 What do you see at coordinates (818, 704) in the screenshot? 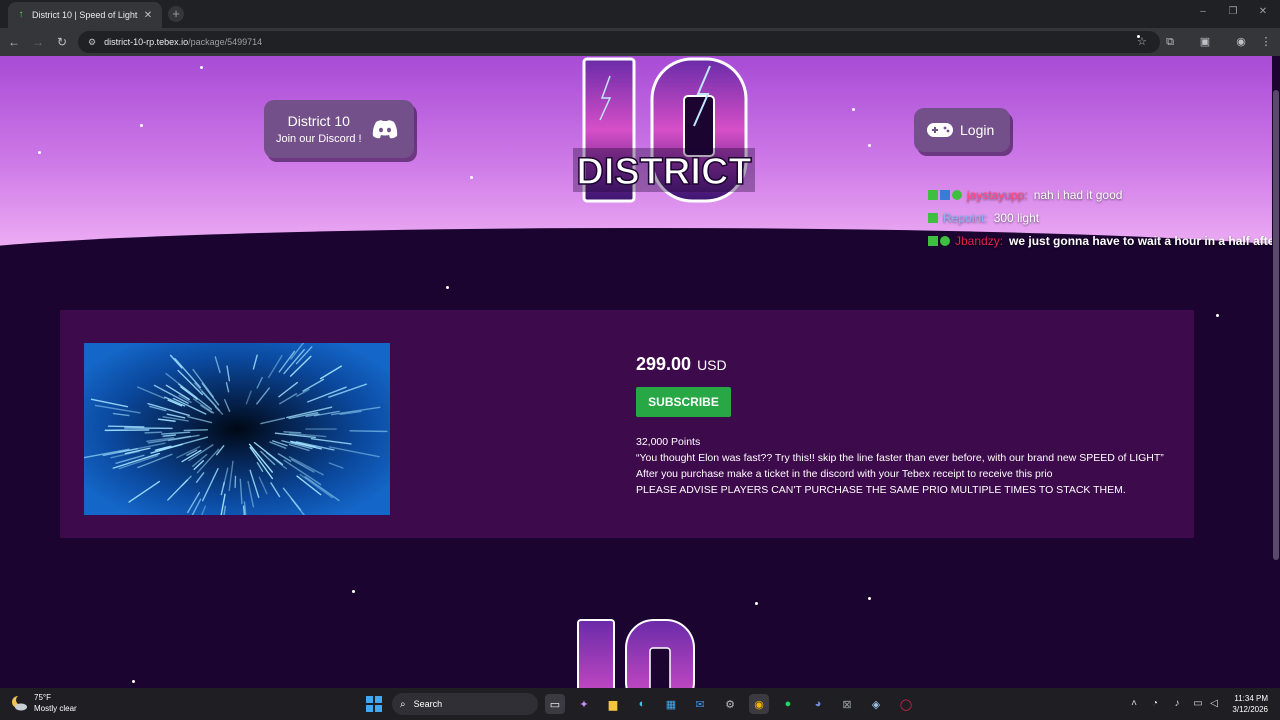
I see `discord-taskbar-icon: ◕` at bounding box center [818, 704].